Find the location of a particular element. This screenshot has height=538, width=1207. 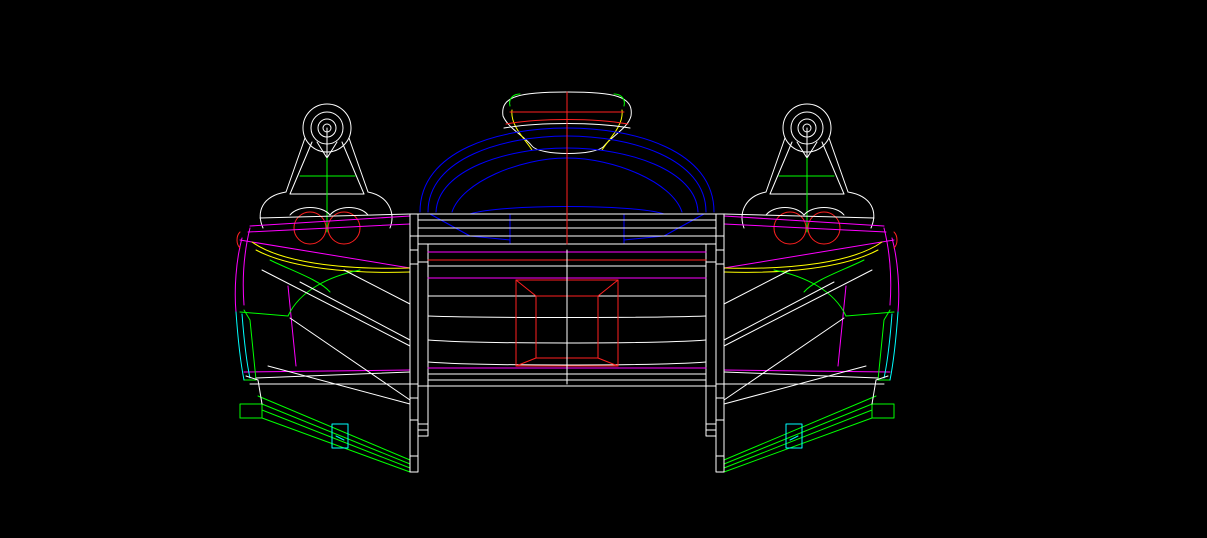

left-front-pillar is located at coordinates (419, 343).